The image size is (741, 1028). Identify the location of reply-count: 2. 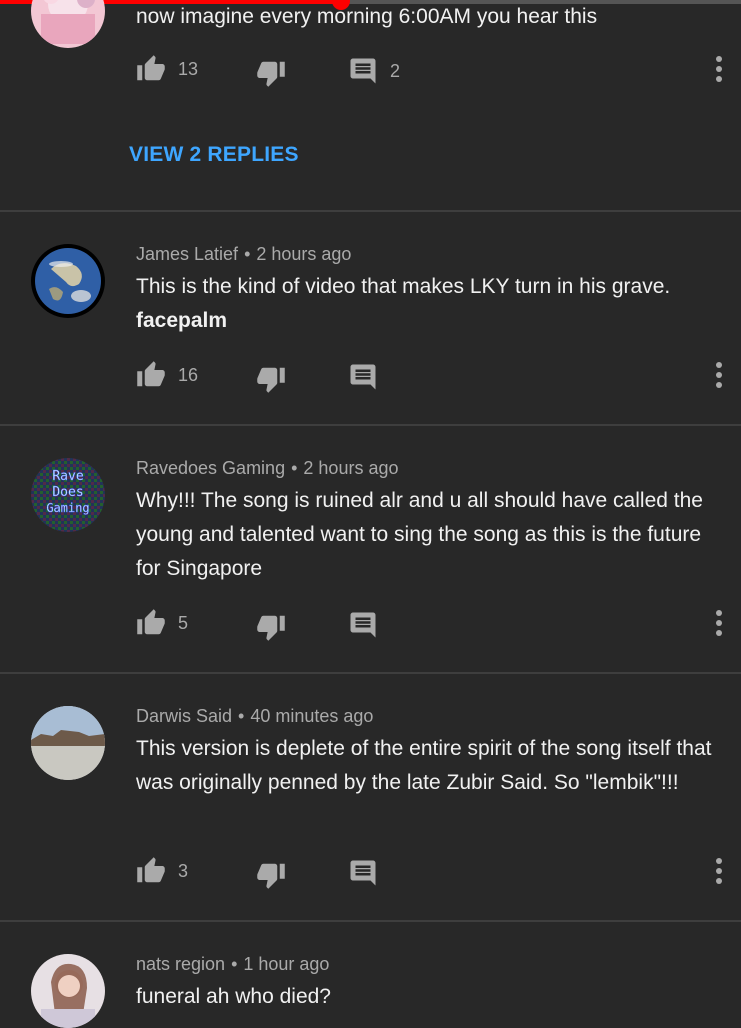
(395, 70).